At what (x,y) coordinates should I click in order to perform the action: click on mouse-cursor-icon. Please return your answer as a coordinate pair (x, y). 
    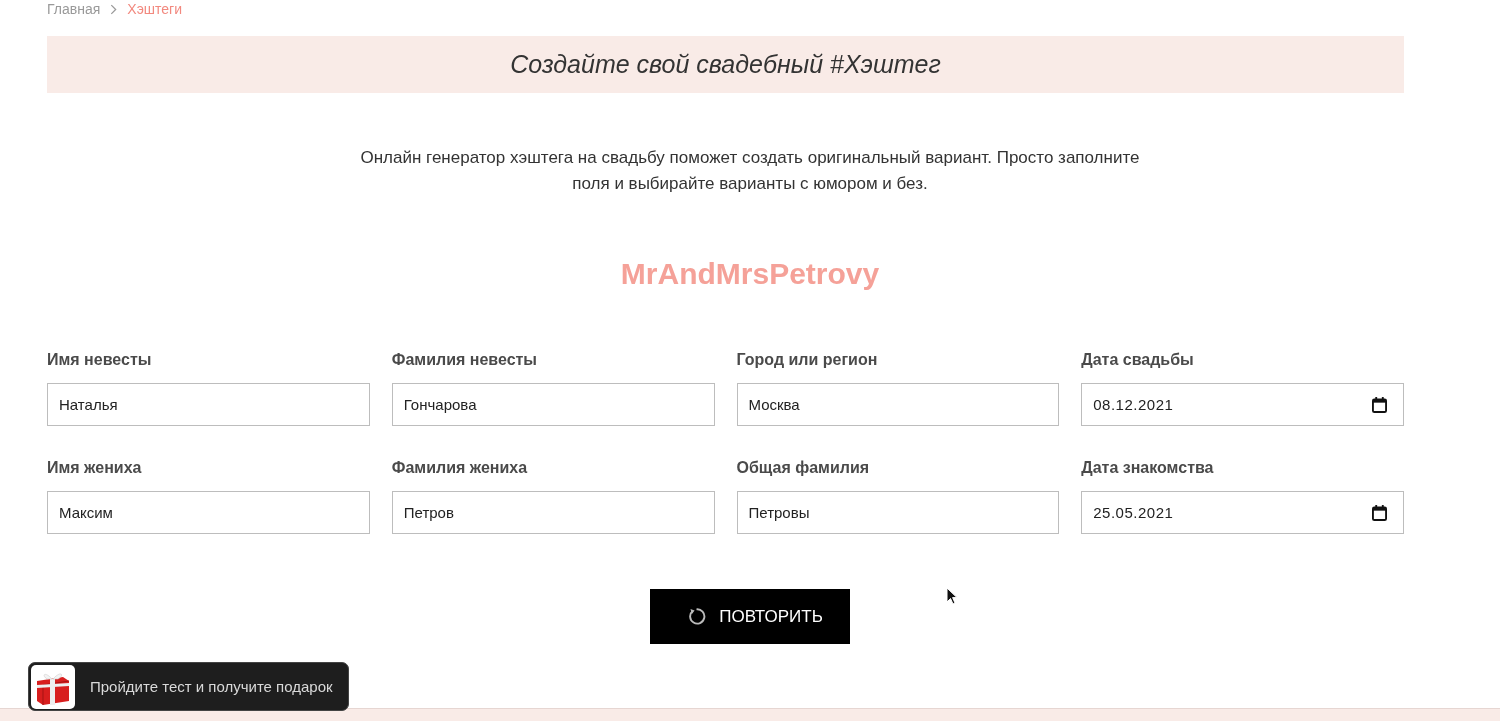
    Looking at the image, I should click on (952, 596).